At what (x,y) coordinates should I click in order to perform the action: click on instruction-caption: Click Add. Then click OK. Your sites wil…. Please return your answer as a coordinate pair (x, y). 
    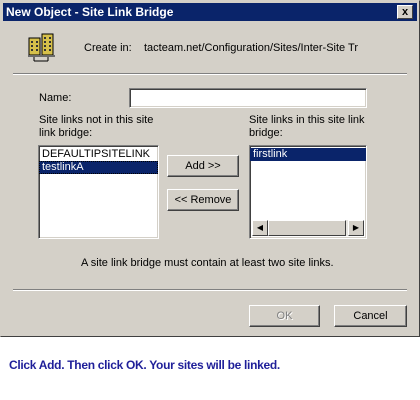
    Looking at the image, I should click on (144, 365).